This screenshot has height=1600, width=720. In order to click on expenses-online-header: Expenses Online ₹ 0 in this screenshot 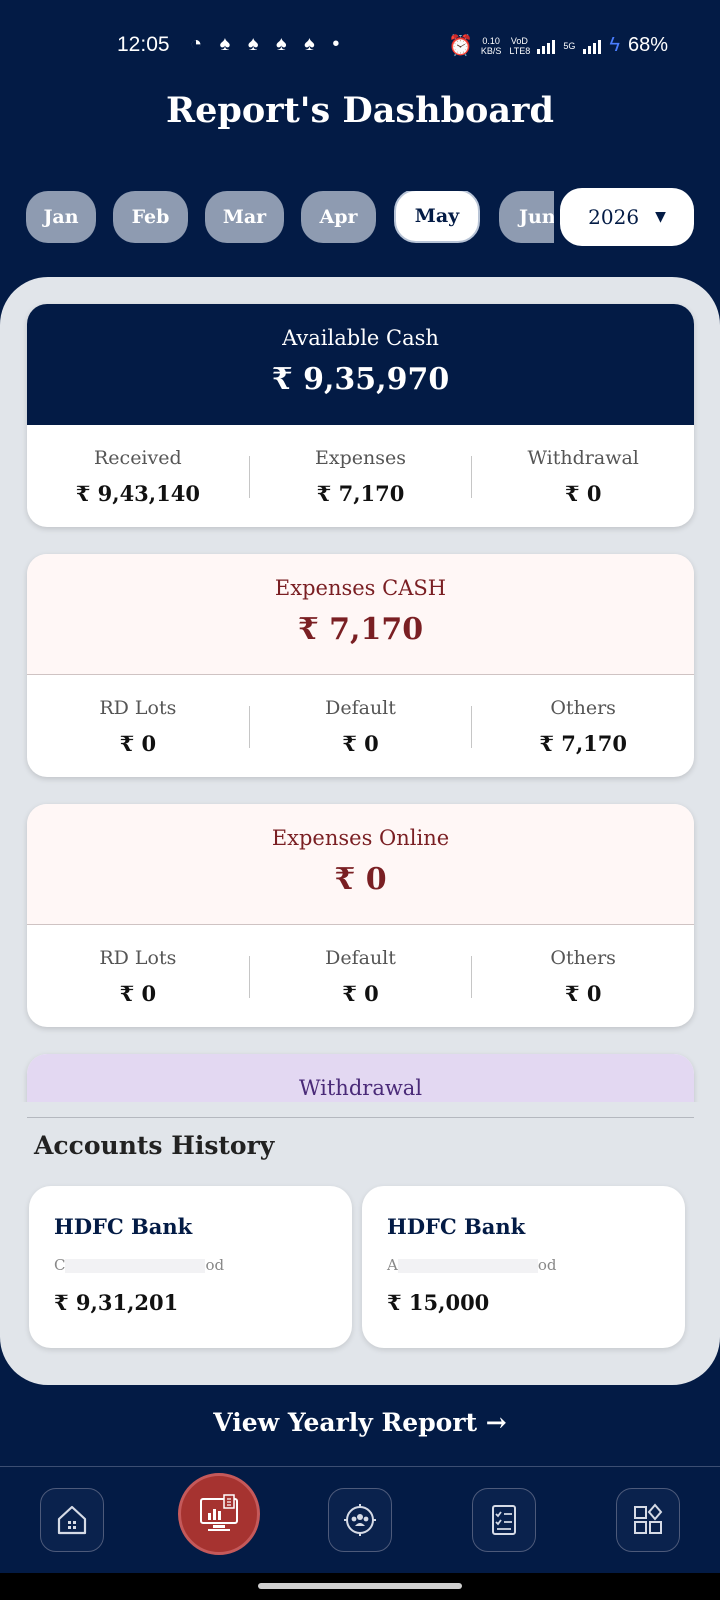, I will do `click(360, 864)`.